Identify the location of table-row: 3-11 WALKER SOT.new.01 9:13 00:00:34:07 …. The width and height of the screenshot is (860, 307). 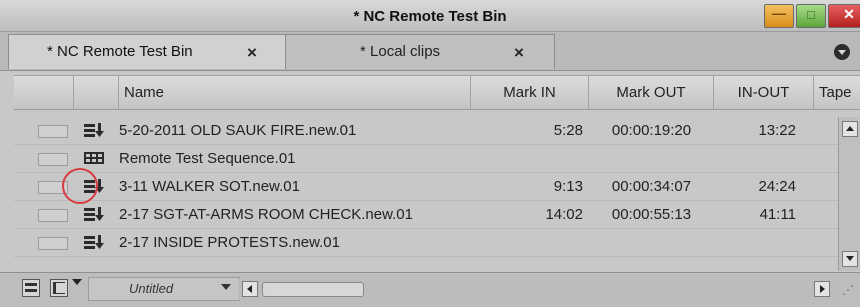
(426, 187).